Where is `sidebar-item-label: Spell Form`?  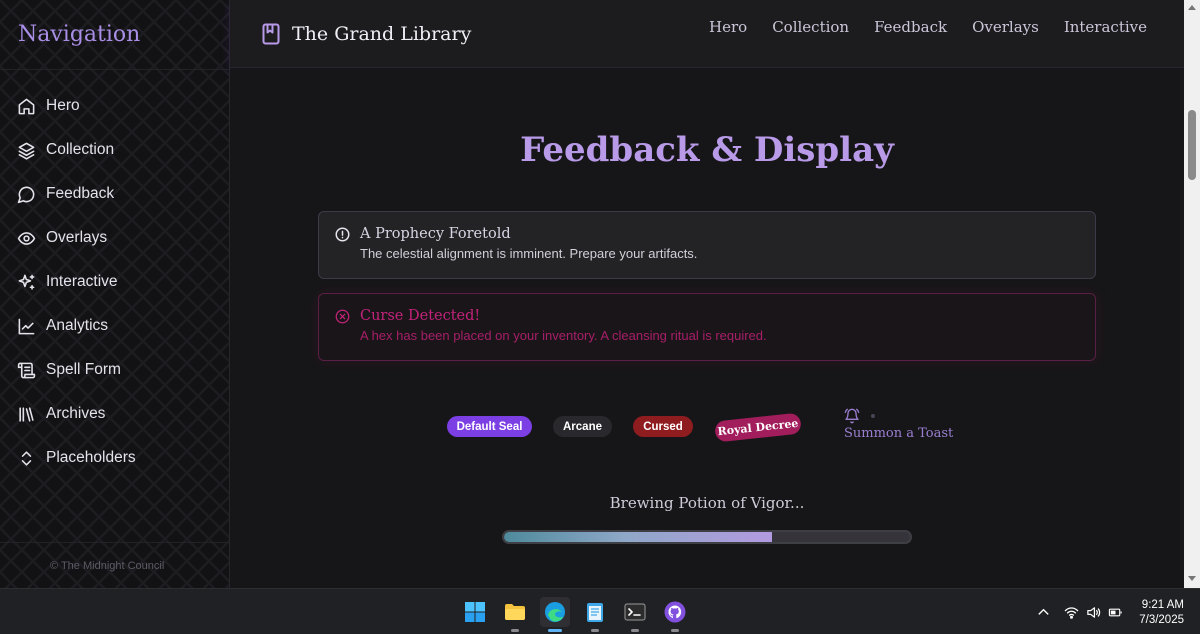
sidebar-item-label: Spell Form is located at coordinates (83, 369).